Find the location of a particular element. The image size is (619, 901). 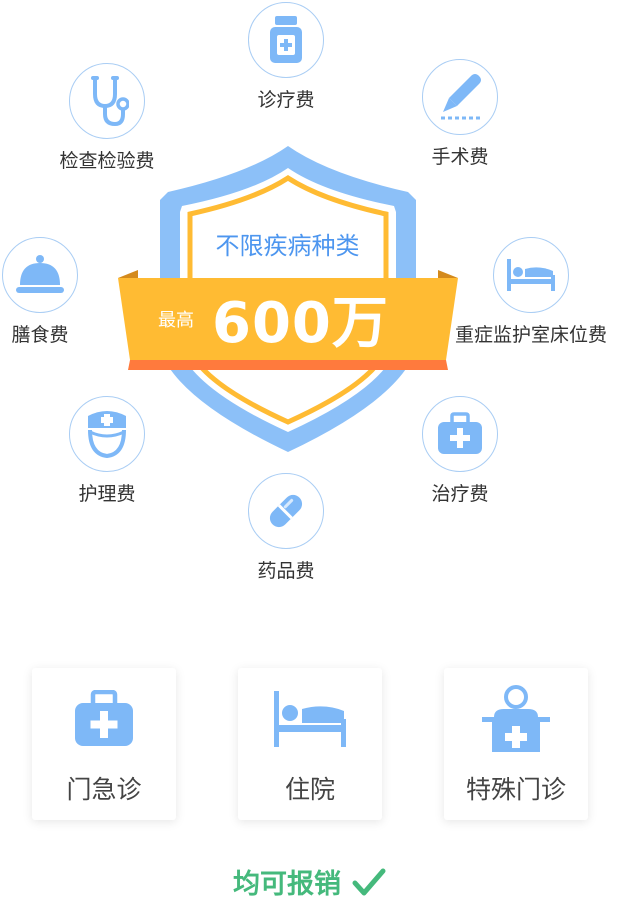

fee-label: 膳食费 is located at coordinates (40, 335).